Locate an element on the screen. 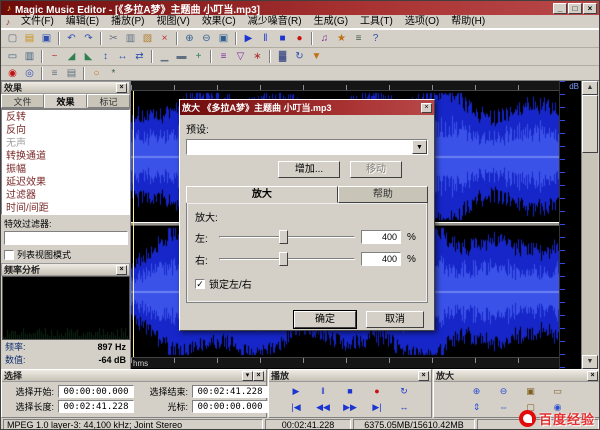  scroll-up-icon: ▲ is located at coordinates (590, 88).